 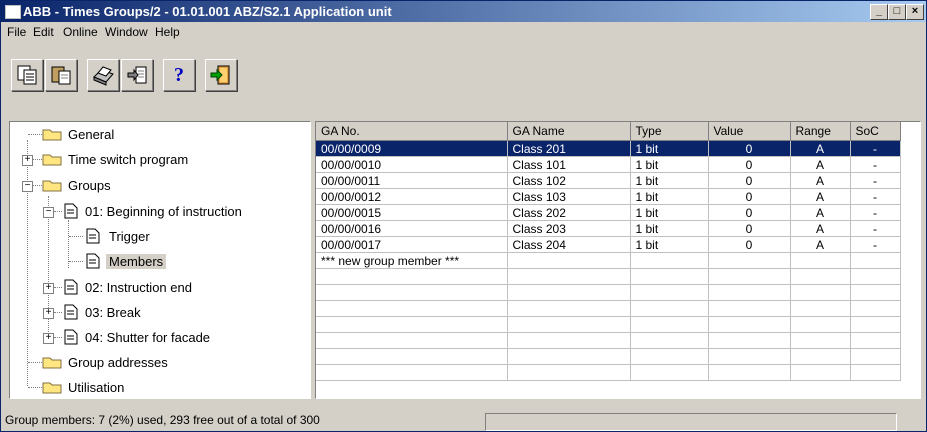 I want to click on table-row: 00/00/0010 Class 101 1 bit 0 A -, so click(x=608, y=164).